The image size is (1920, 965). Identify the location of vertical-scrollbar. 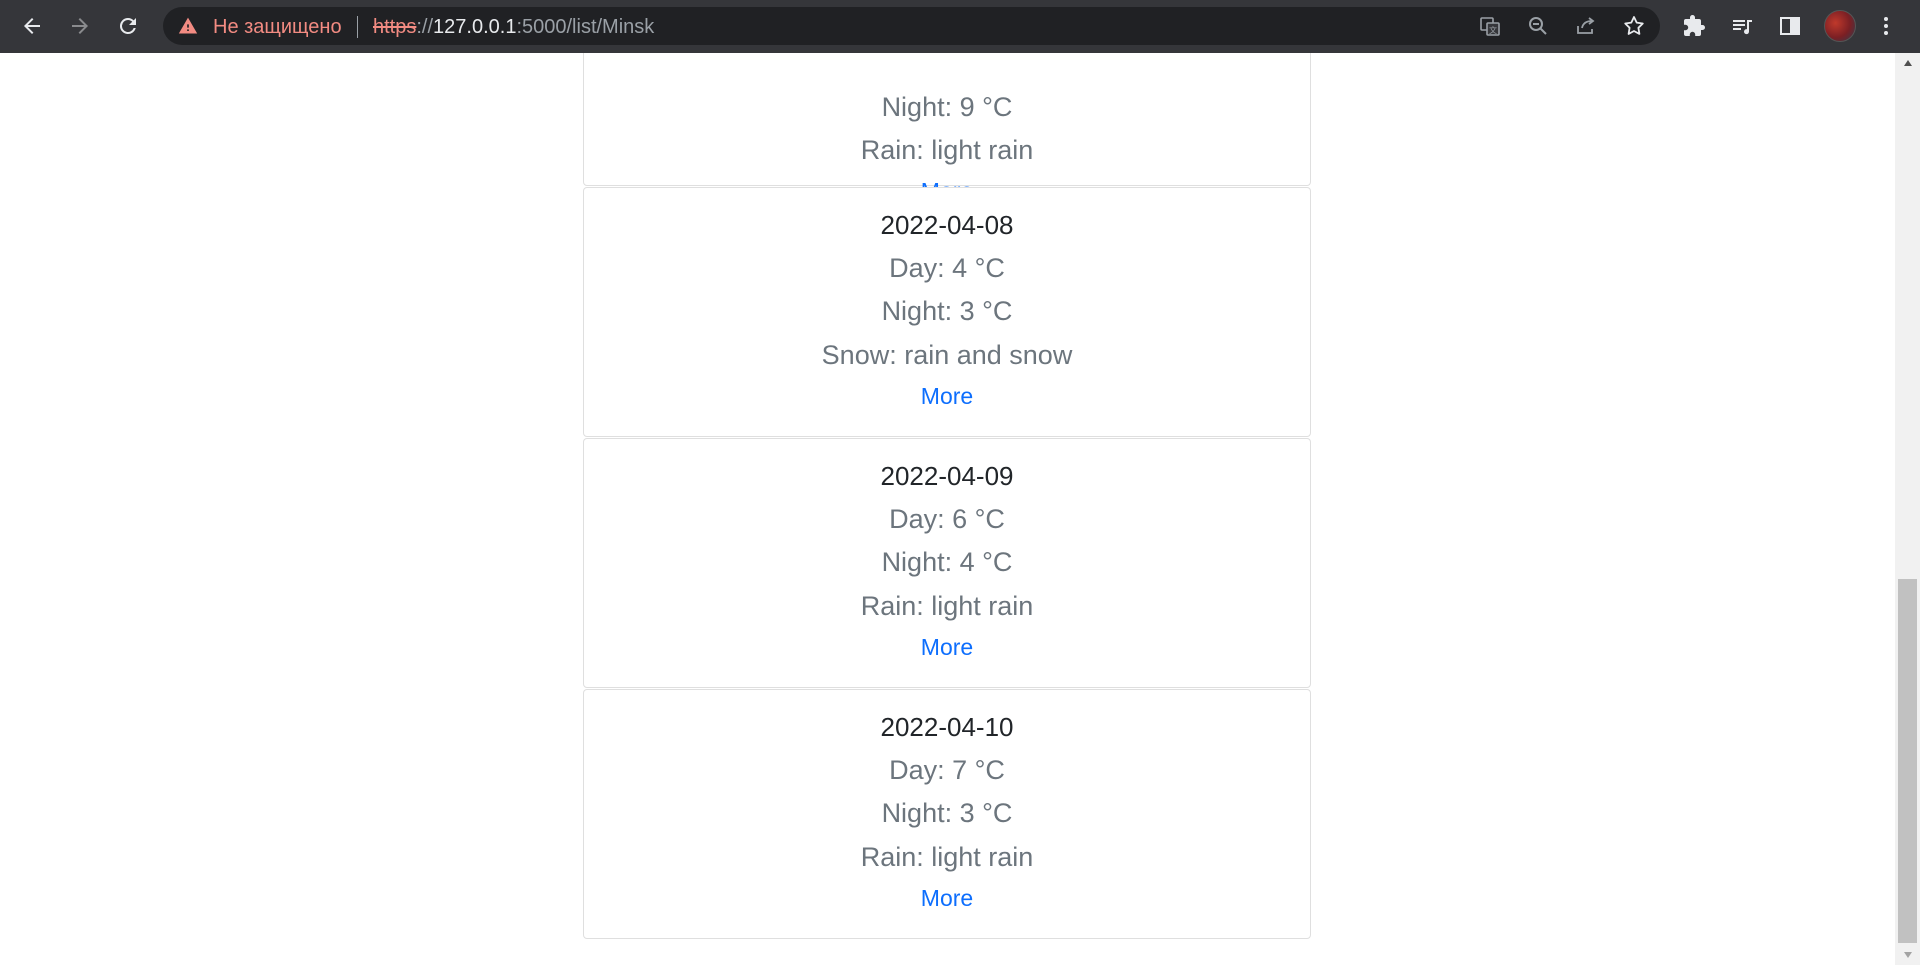
(1907, 509).